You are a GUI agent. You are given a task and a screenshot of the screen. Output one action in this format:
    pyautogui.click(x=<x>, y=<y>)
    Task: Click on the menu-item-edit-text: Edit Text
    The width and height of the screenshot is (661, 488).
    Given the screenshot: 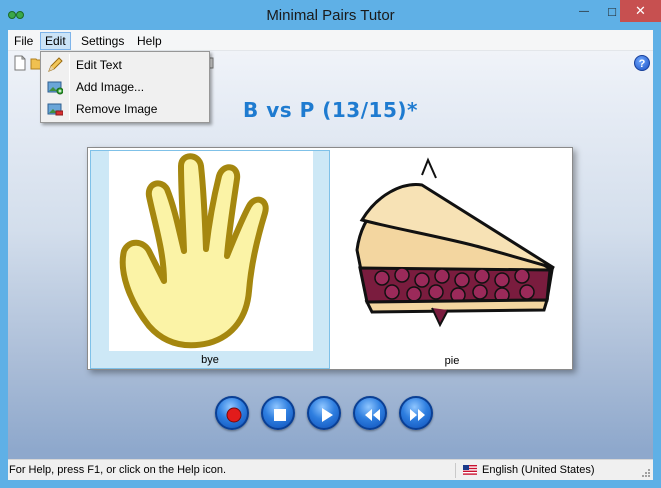 What is the action you would take?
    pyautogui.click(x=125, y=65)
    